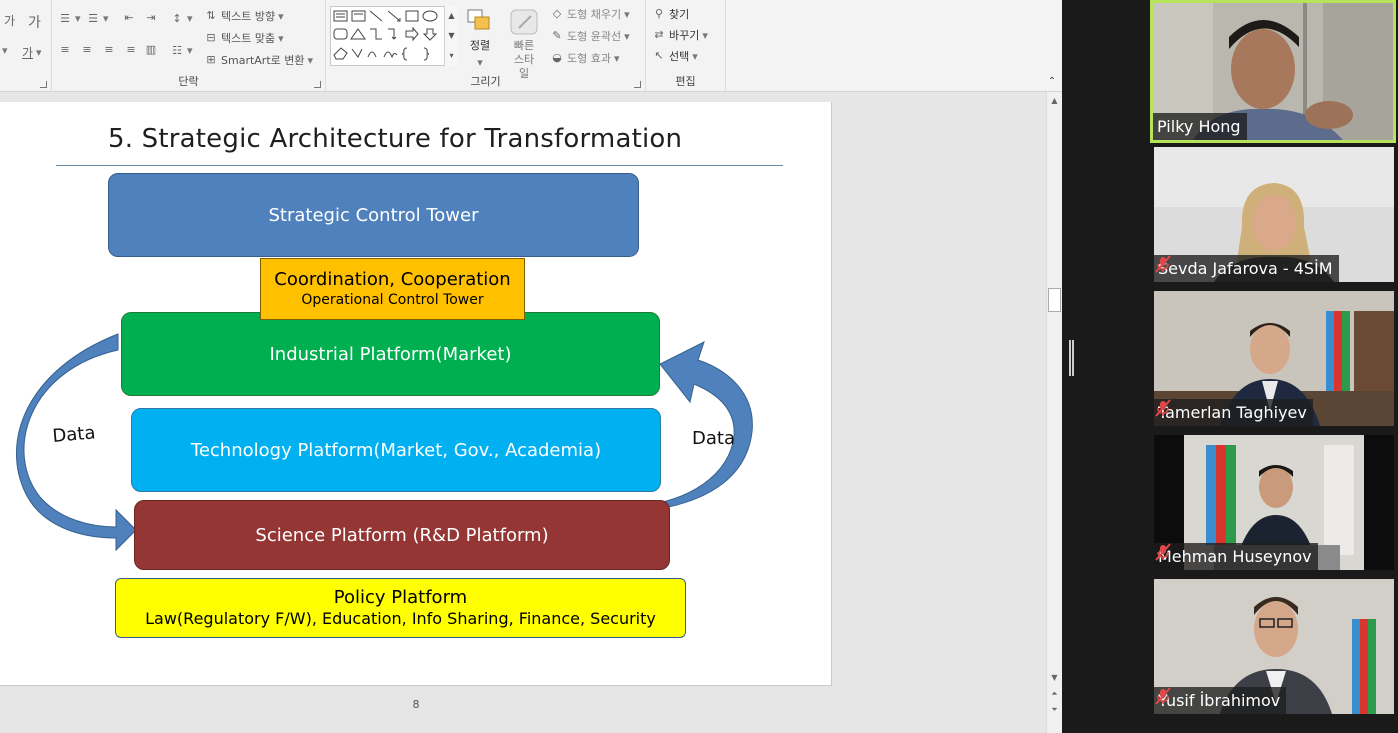 Image resolution: width=1398 pixels, height=733 pixels. Describe the element at coordinates (1054, 412) in the screenshot. I see `vertical-scrollbar: ▲ ▼ ⏶ ⏷` at that location.